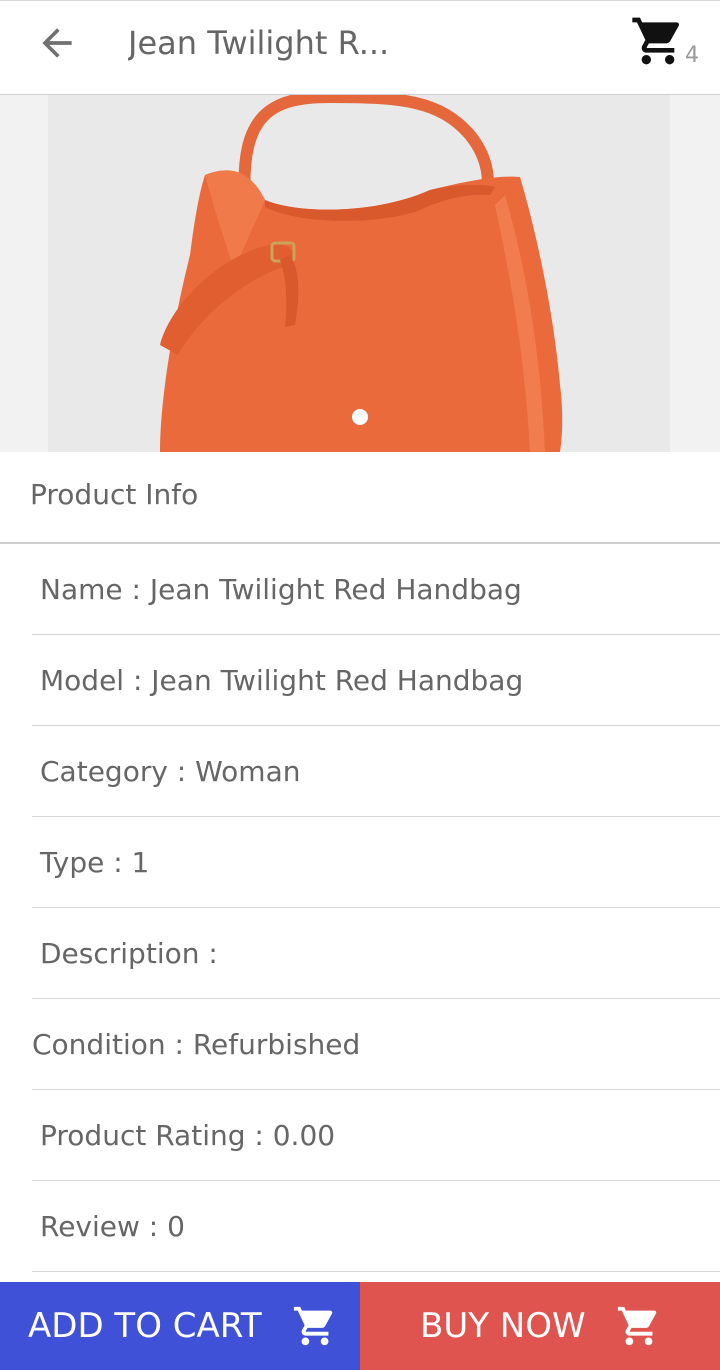  I want to click on buy-now-button: BUY NOW, so click(540, 1326).